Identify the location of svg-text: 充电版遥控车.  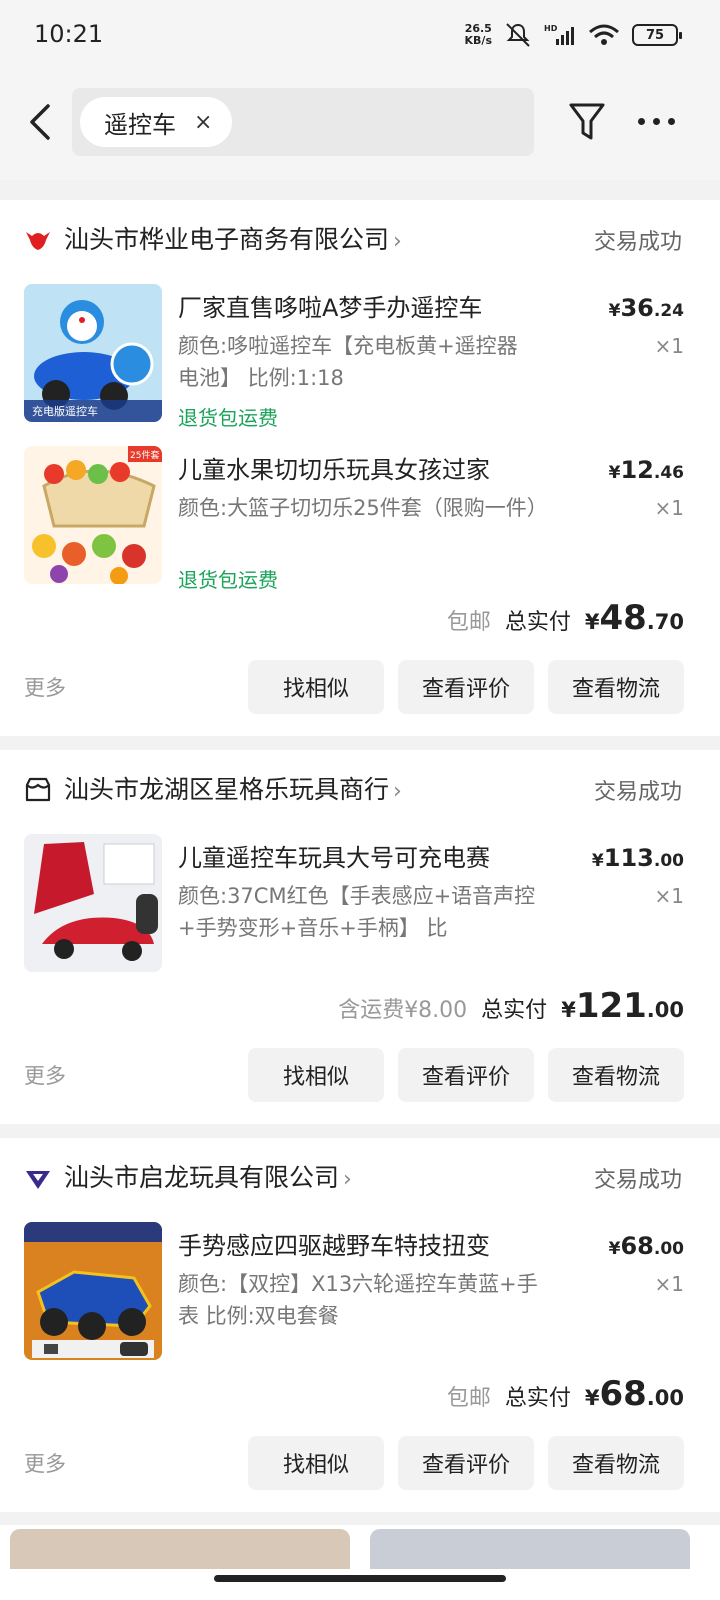
(65, 411).